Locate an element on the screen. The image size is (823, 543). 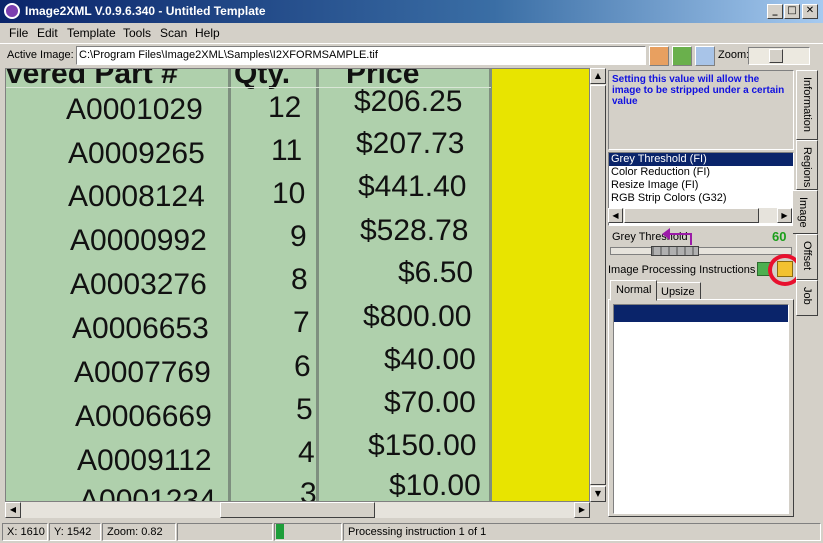
tab-offset-label: Offset is located at coordinates (807, 256).